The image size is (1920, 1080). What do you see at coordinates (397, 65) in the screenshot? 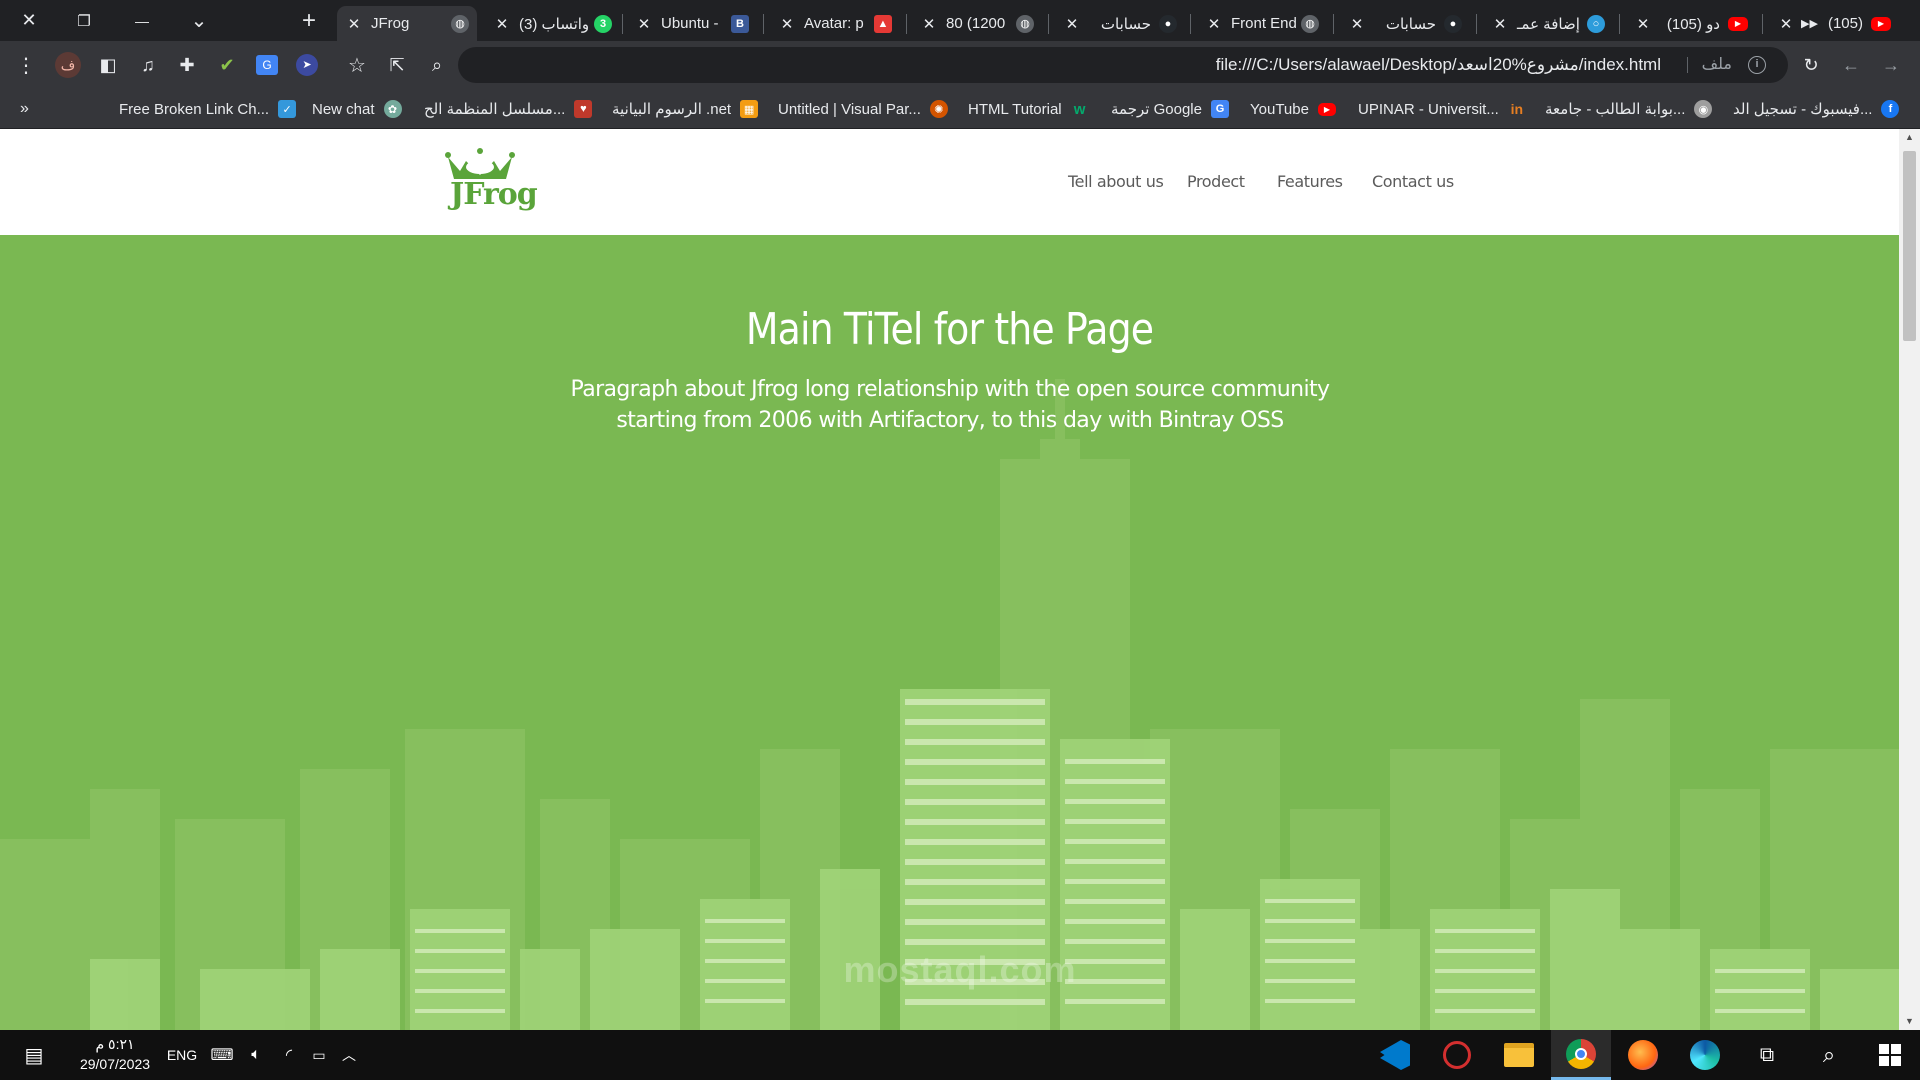
I see `share-icon: ⇱` at bounding box center [397, 65].